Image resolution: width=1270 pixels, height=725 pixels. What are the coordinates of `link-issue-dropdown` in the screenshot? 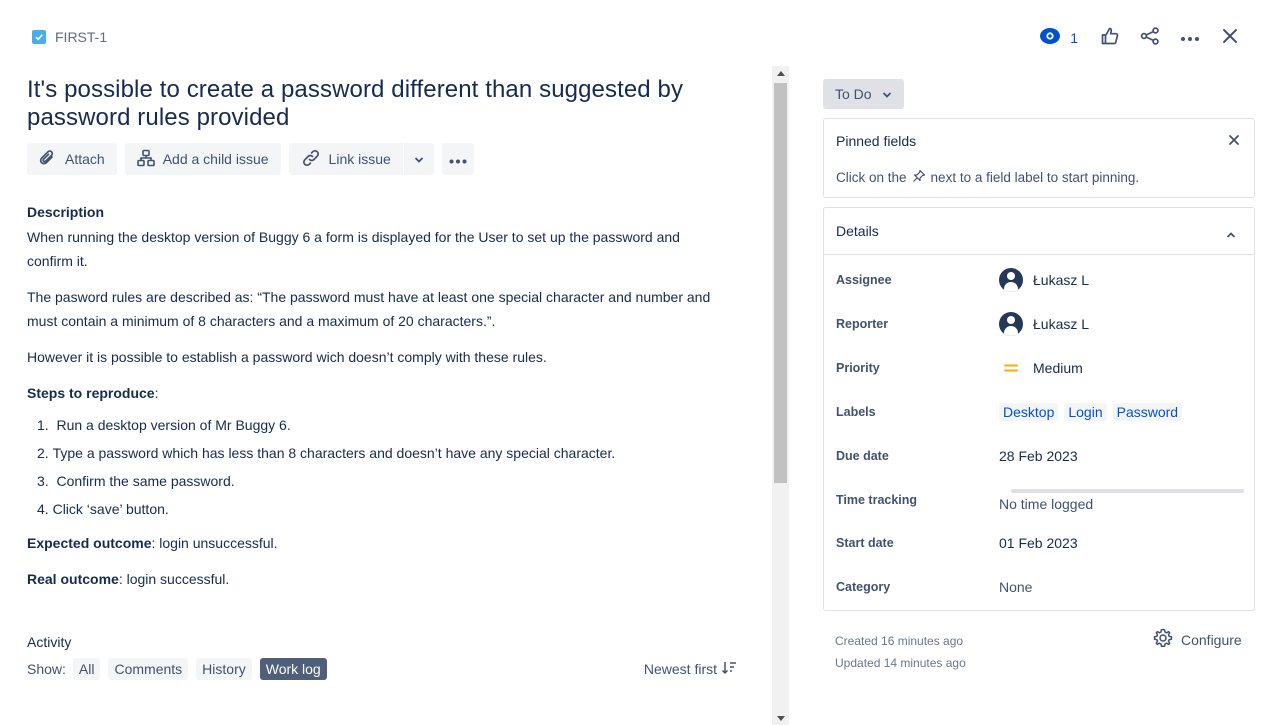 It's located at (418, 159).